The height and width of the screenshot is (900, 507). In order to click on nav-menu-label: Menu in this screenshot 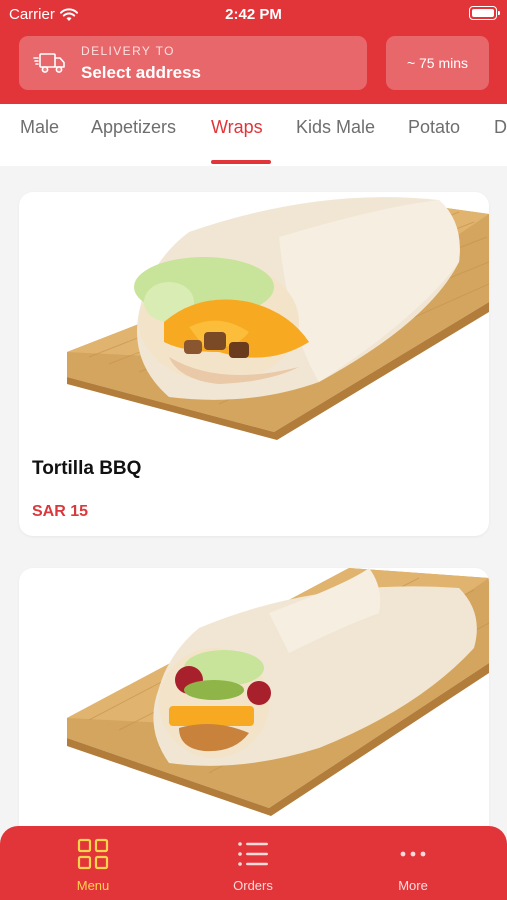, I will do `click(93, 885)`.